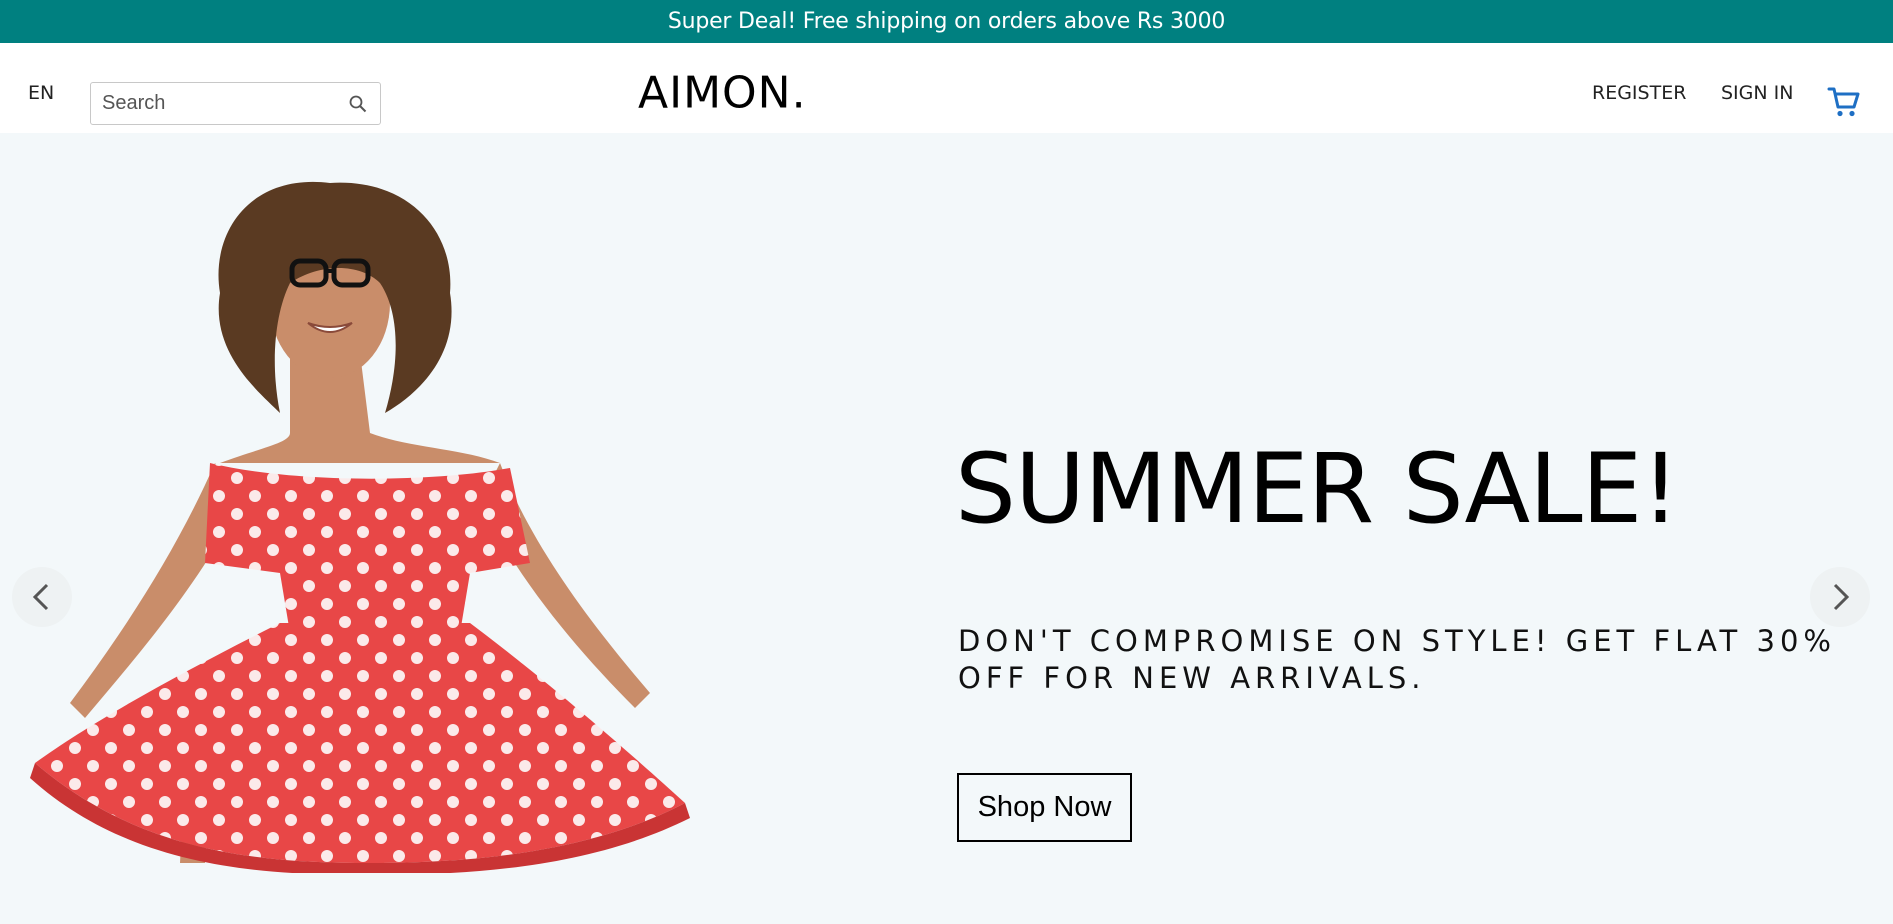 This screenshot has width=1893, height=924. What do you see at coordinates (1044, 807) in the screenshot?
I see `shop-now-button: Shop Now` at bounding box center [1044, 807].